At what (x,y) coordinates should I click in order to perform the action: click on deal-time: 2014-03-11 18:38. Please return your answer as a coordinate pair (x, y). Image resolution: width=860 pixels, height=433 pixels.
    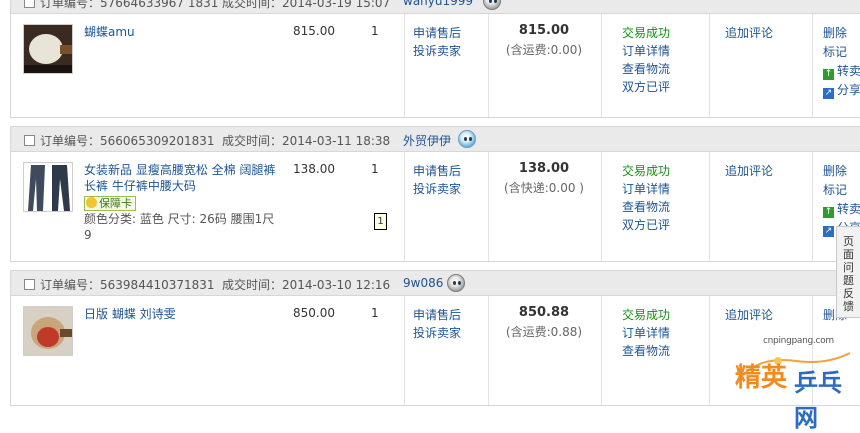
    Looking at the image, I should click on (336, 141).